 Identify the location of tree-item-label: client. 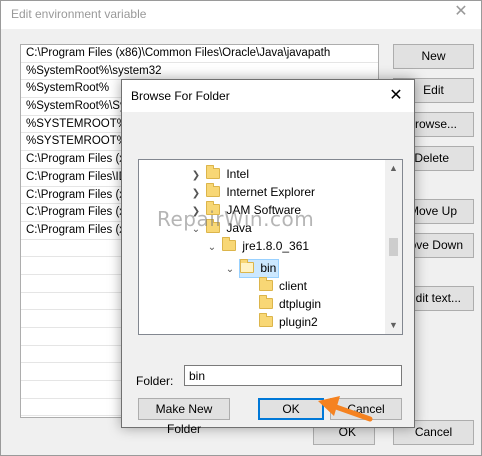
(293, 286).